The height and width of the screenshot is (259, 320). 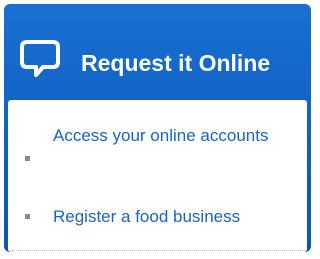 I want to click on list-item: Register a food business, so click(x=157, y=220).